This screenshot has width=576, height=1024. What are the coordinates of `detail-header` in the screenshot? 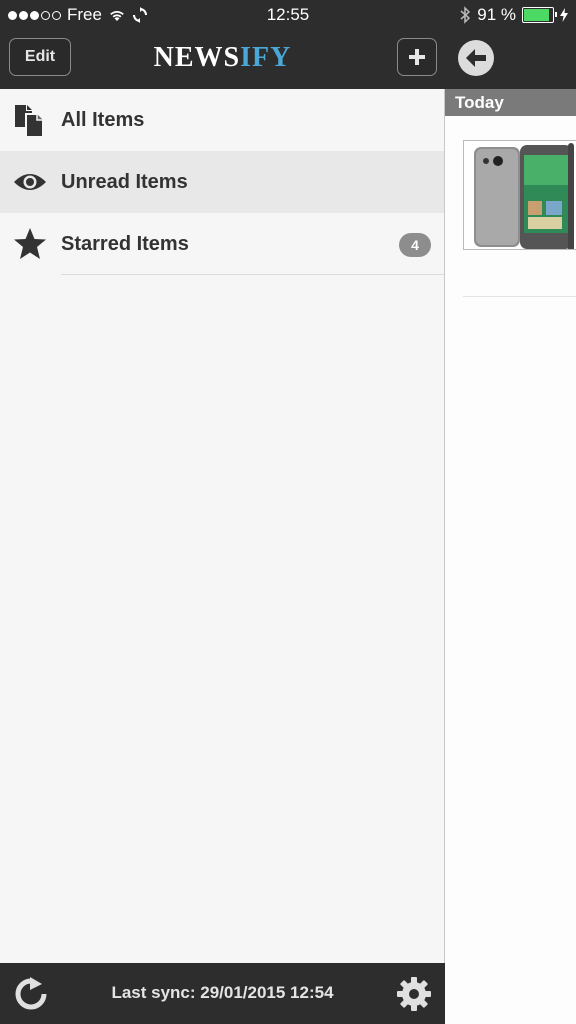 It's located at (510, 59).